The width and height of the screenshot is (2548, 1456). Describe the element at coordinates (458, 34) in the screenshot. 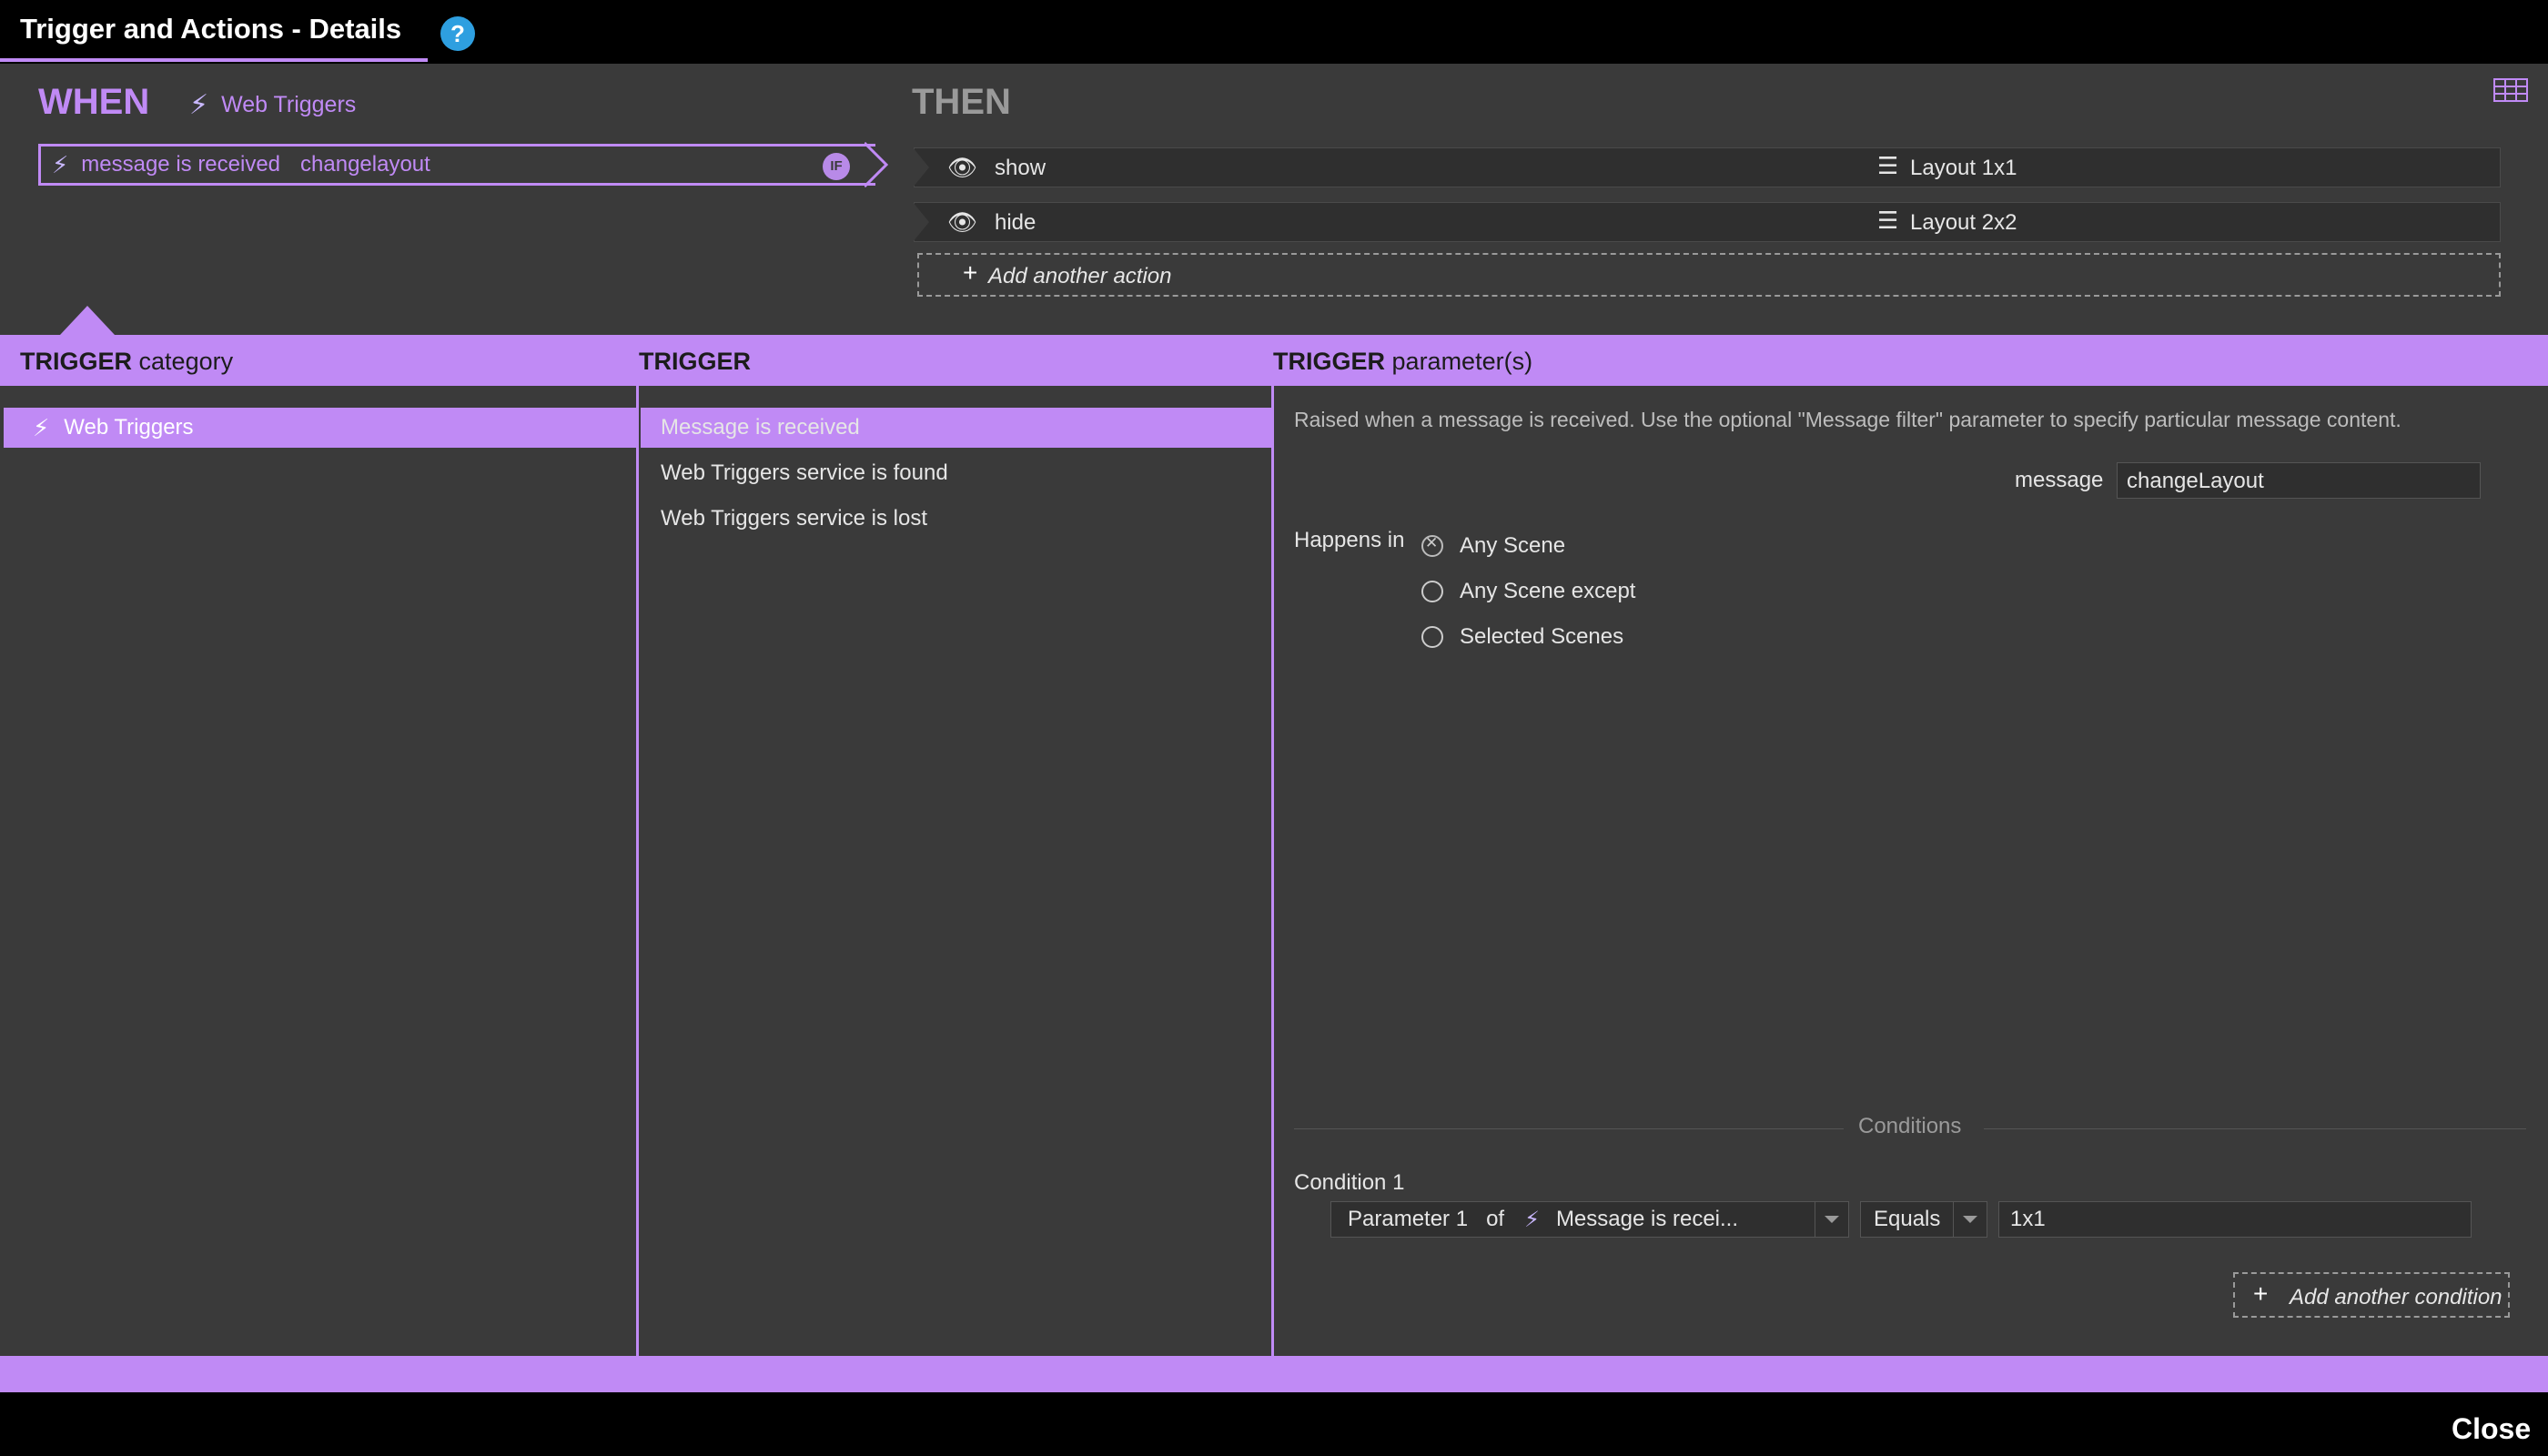

I see `help-icon: ?` at that location.